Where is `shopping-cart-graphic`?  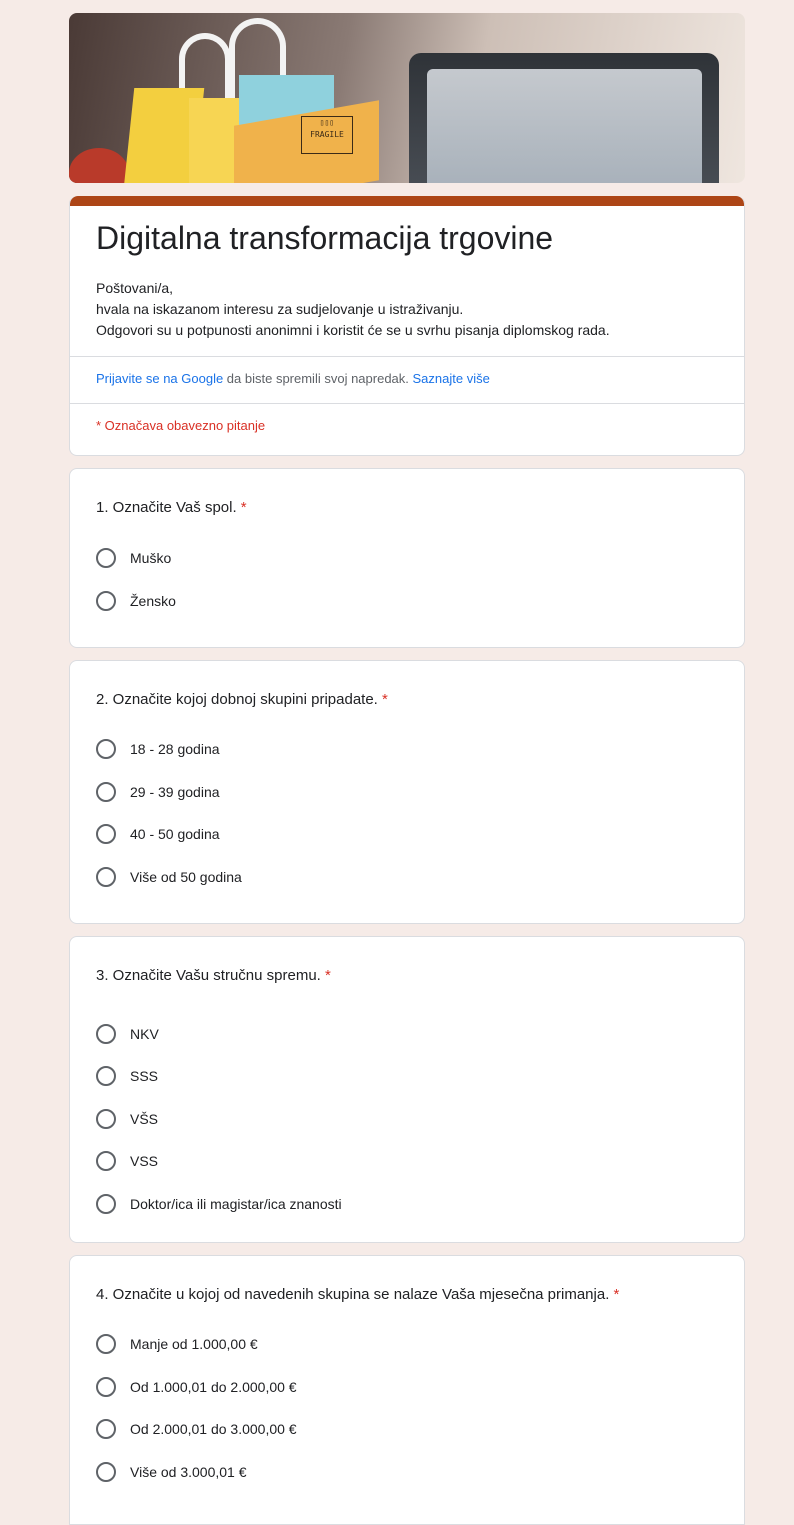
shopping-cart-graphic is located at coordinates (99, 165).